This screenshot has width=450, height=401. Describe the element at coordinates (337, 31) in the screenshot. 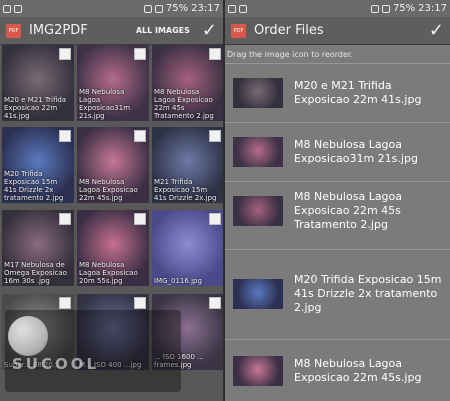

I see `app-bar: PDF Order Files ✓` at that location.